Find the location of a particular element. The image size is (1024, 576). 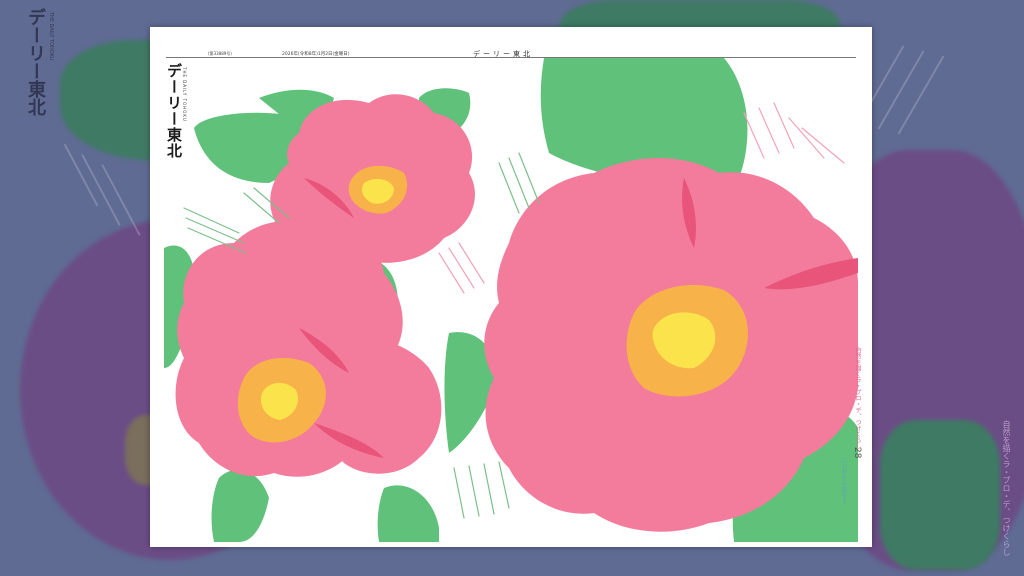

bg-leaf-bottom-right is located at coordinates (940, 495).